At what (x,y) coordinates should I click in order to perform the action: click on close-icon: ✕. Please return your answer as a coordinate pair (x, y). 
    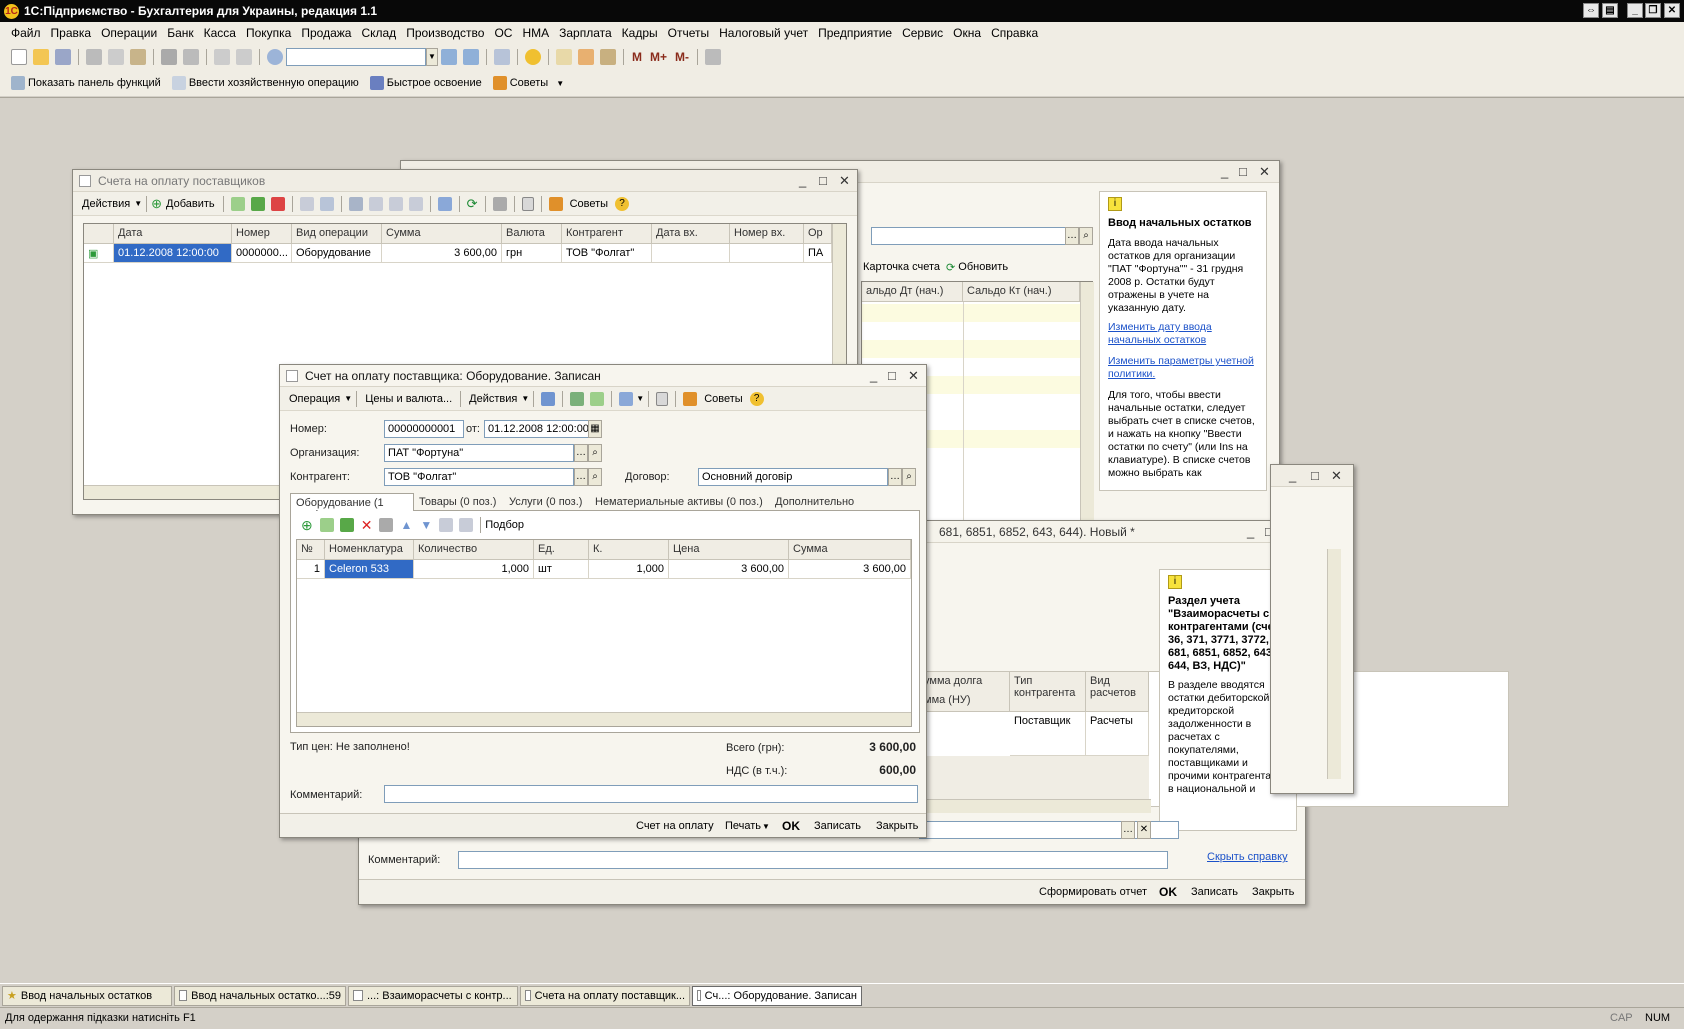
    Looking at the image, I should click on (1336, 476).